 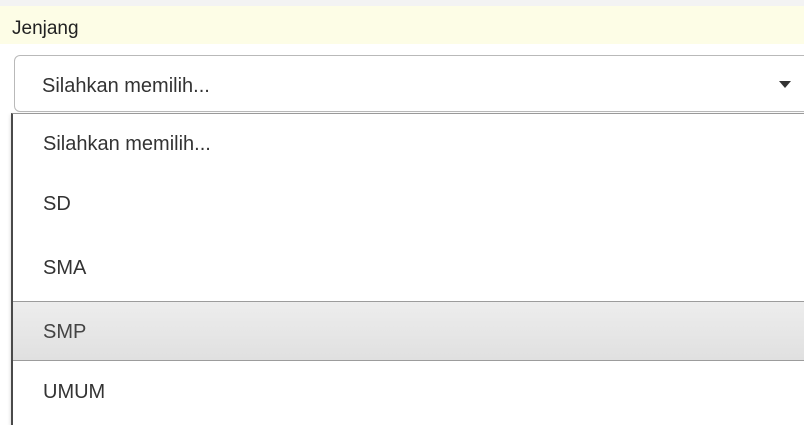 I want to click on option-label: UMUM, so click(x=74, y=392).